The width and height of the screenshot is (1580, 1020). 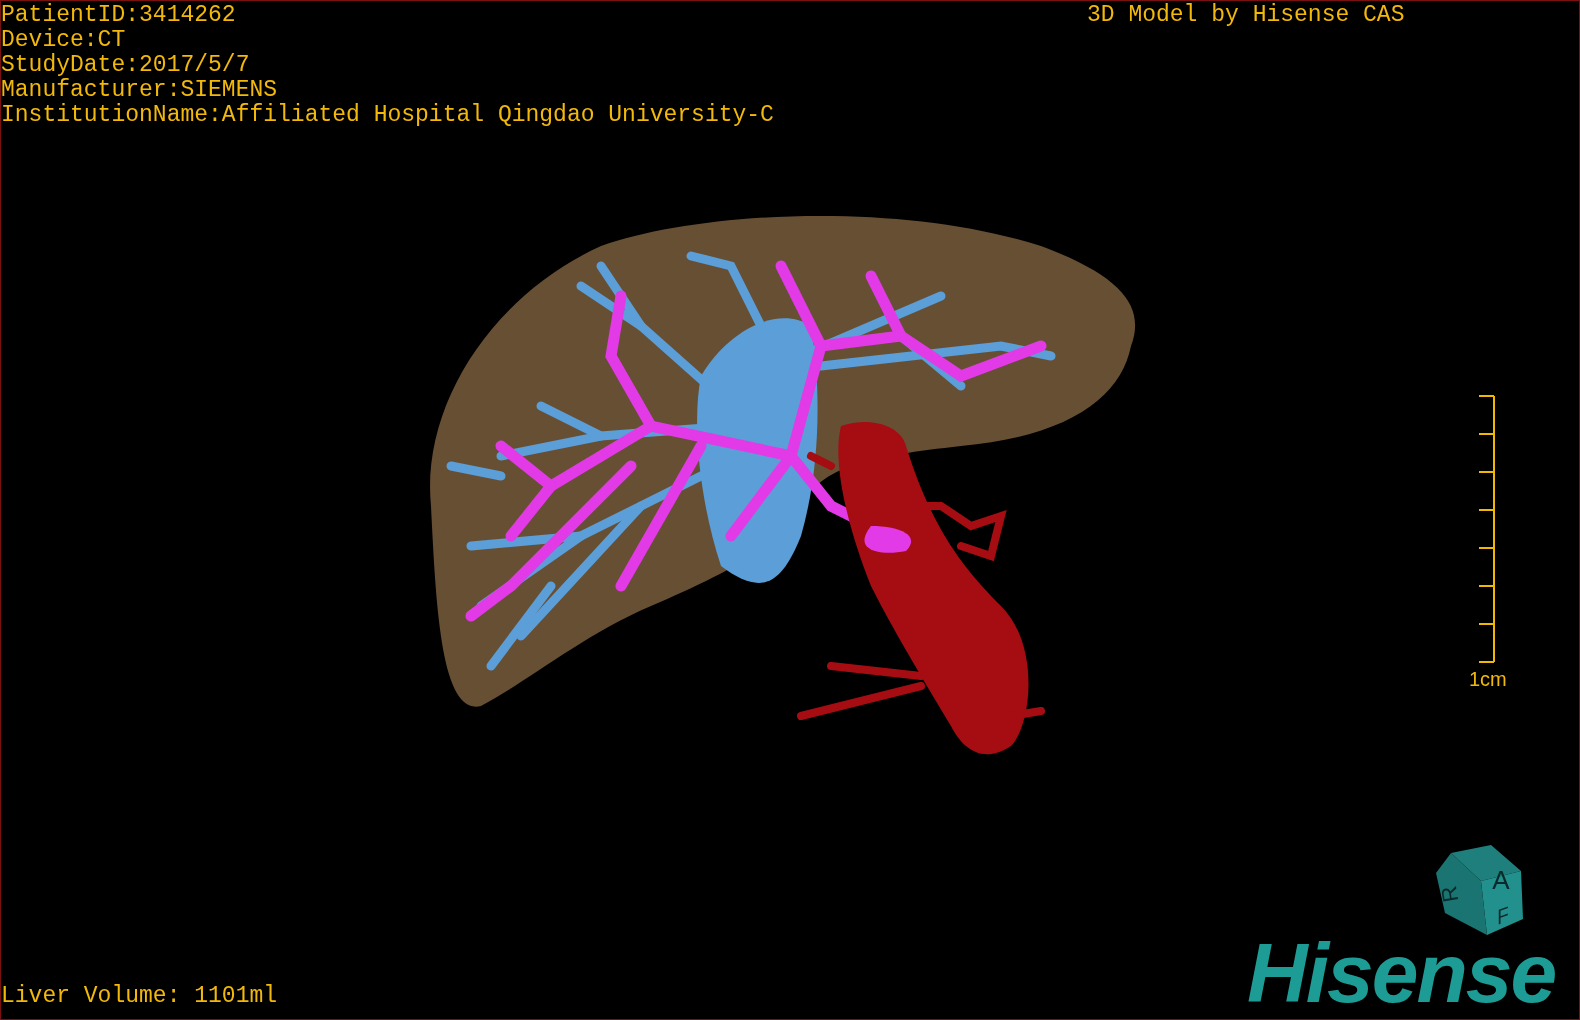 I want to click on scale-label: 1cm, so click(x=1488, y=679).